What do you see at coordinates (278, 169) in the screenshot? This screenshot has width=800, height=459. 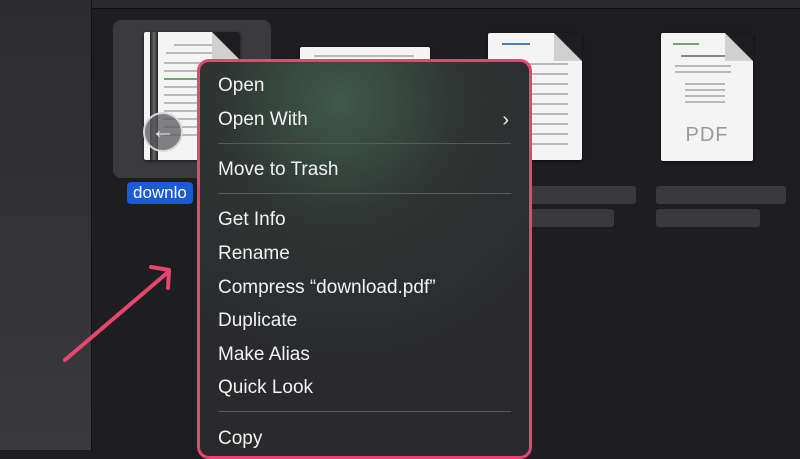 I see `menu-item-label: Move to Trash` at bounding box center [278, 169].